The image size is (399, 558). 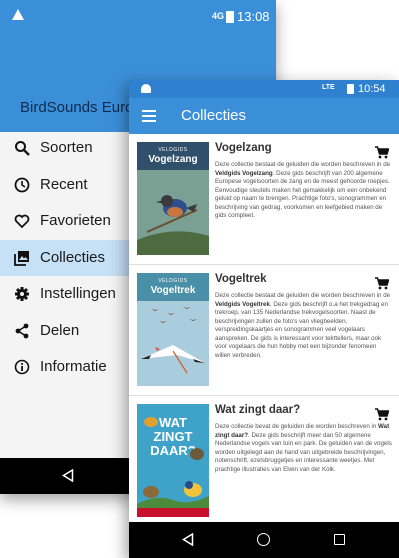 I want to click on network-indicator: LTE, so click(x=328, y=87).